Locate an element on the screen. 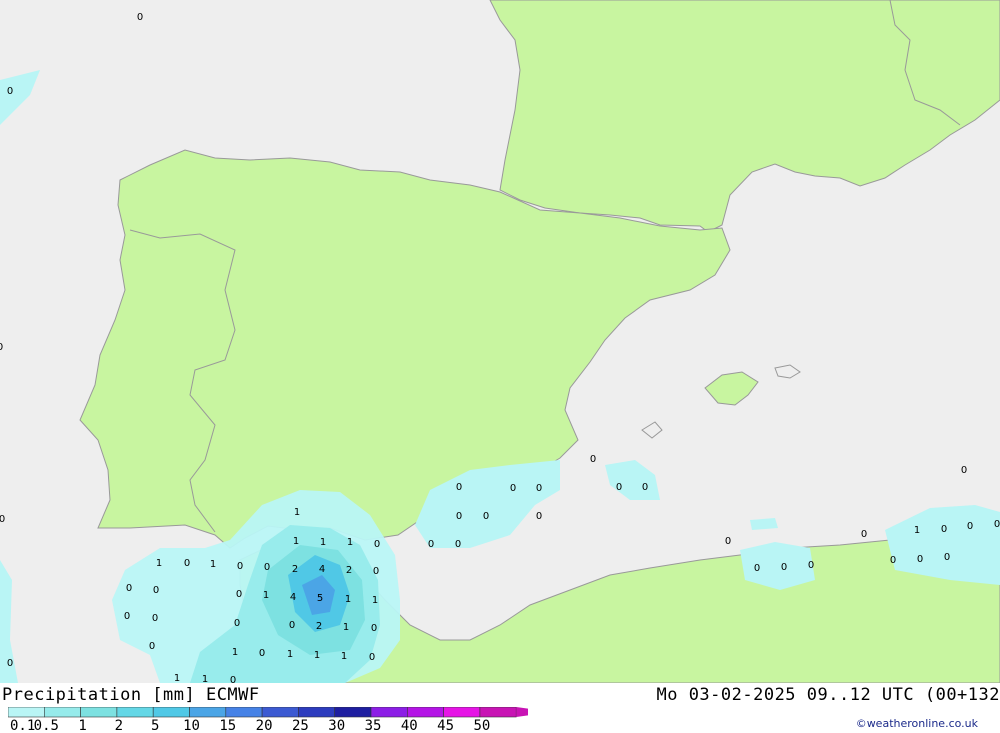 This screenshot has width=1000, height=733. legend-label: 45 is located at coordinates (445, 725).